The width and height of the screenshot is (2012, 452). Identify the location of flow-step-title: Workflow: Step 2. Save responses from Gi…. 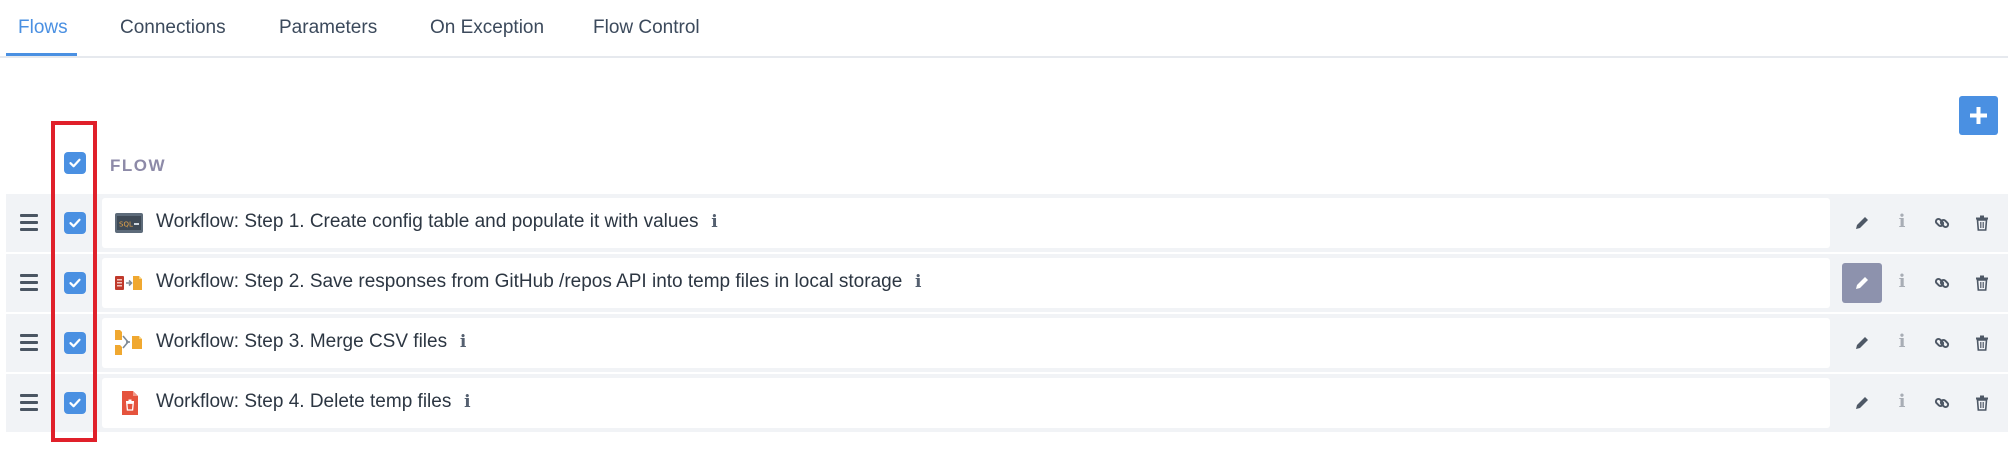
(540, 282).